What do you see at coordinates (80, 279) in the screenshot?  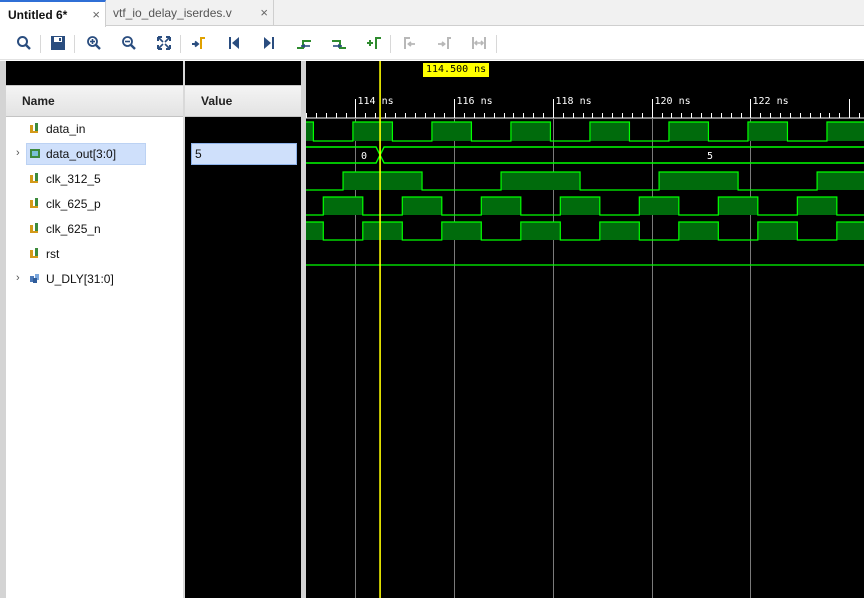 I see `signal-name: U_DLY[31:0]` at bounding box center [80, 279].